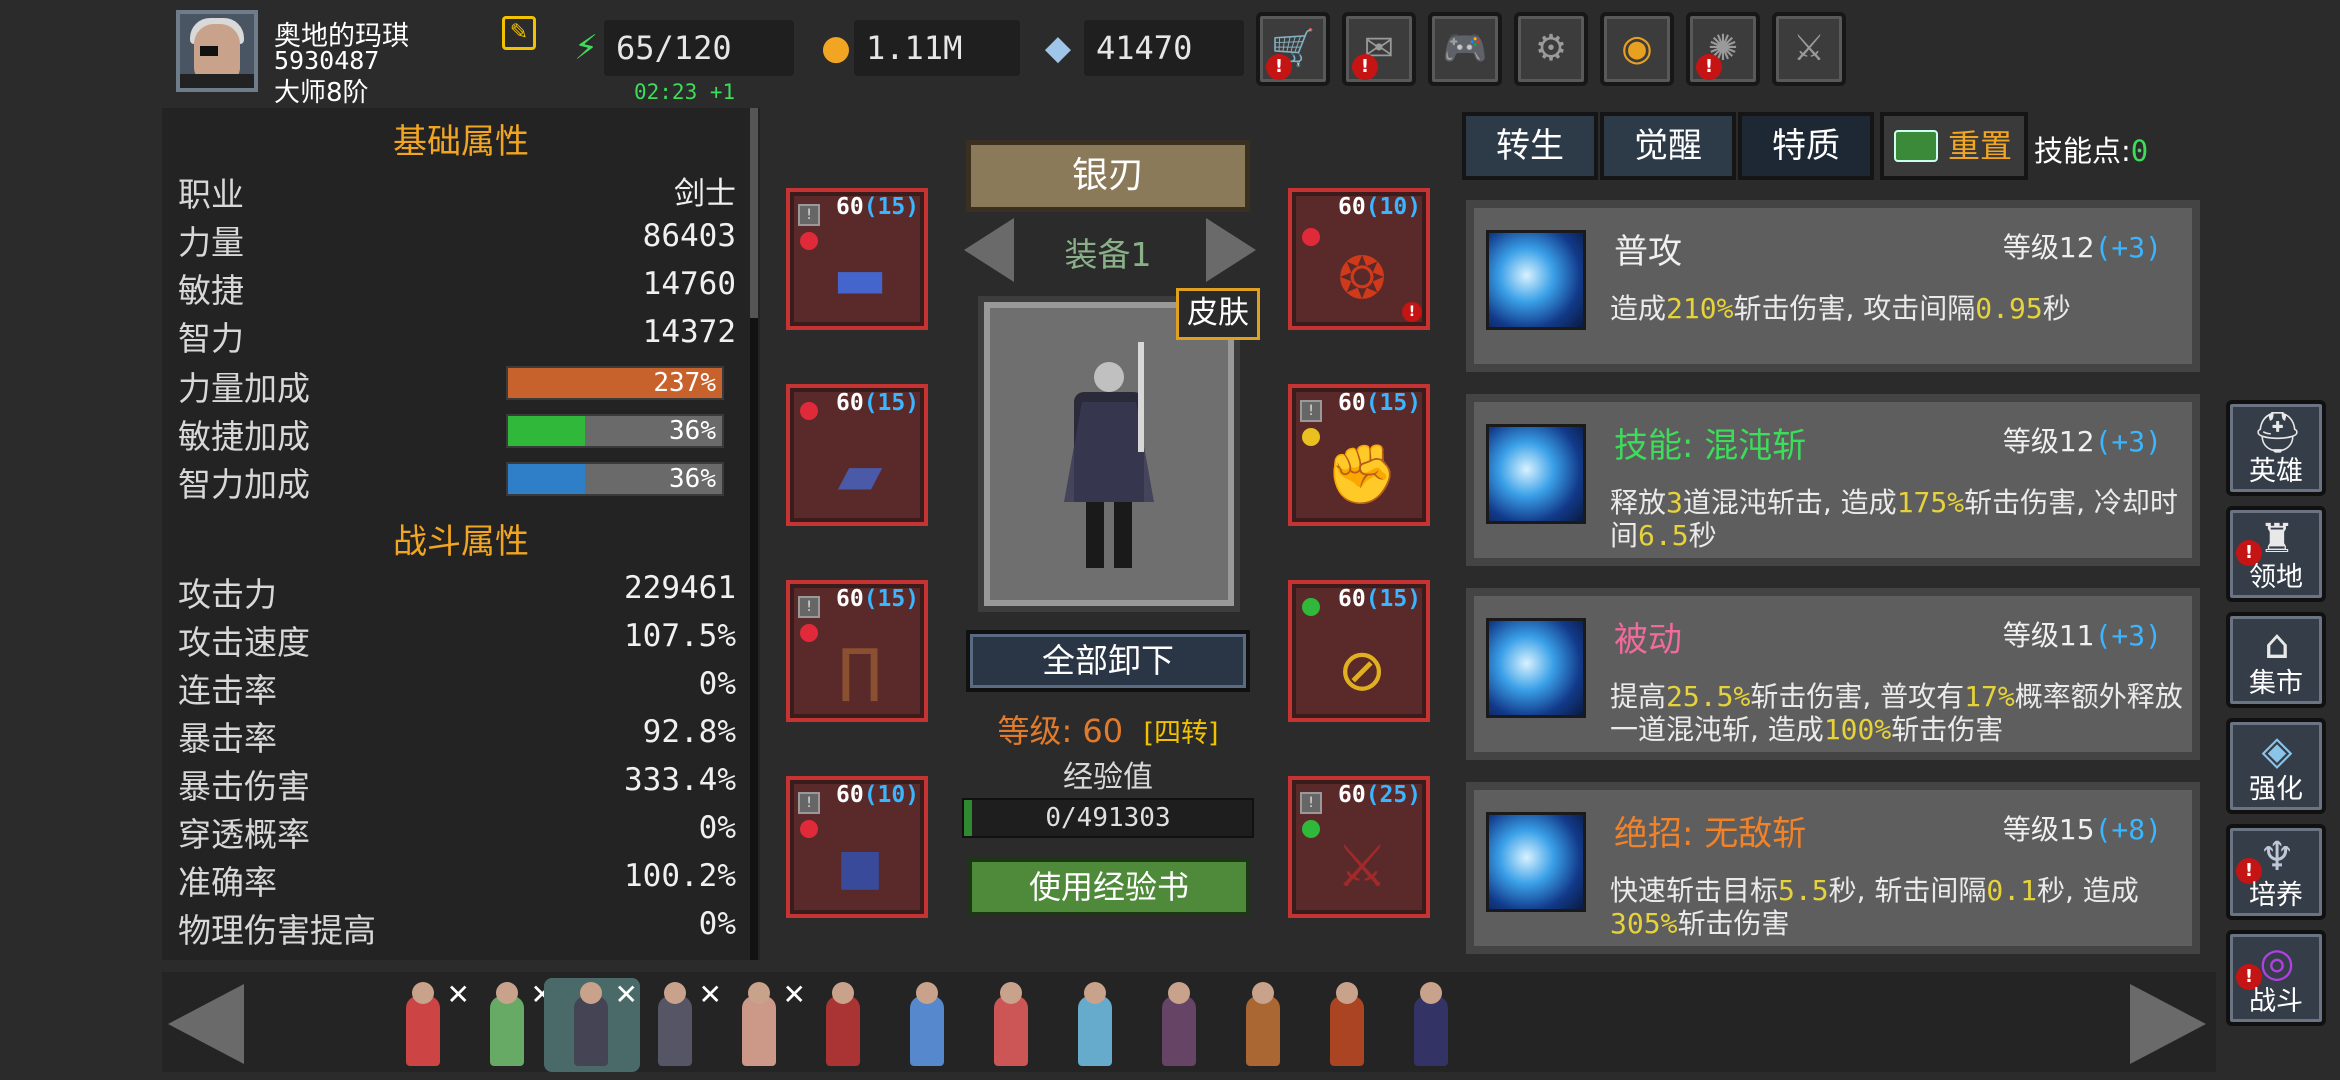 This screenshot has width=2340, height=1080. What do you see at coordinates (1708, 696) in the screenshot?
I see `skill-desc-highlight: 25.5%` at bounding box center [1708, 696].